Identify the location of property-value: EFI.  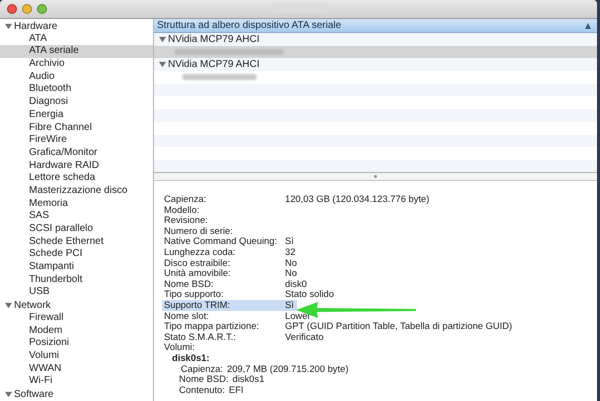
(236, 390).